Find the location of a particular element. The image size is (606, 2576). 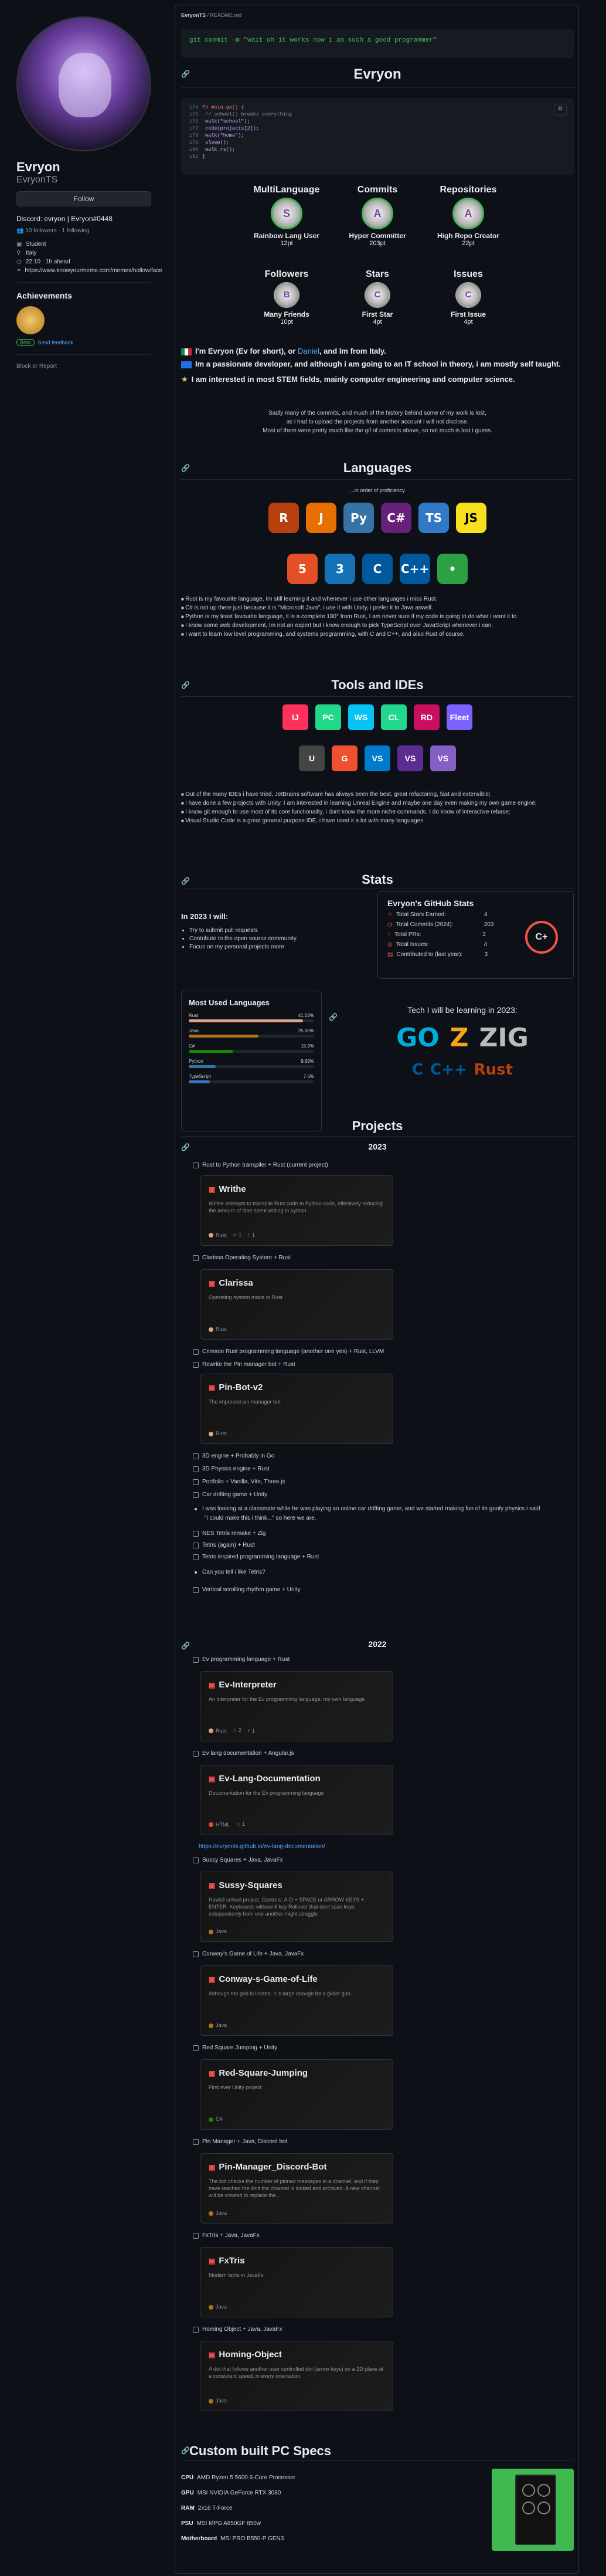

copy-icon: ⧉ is located at coordinates (560, 110).